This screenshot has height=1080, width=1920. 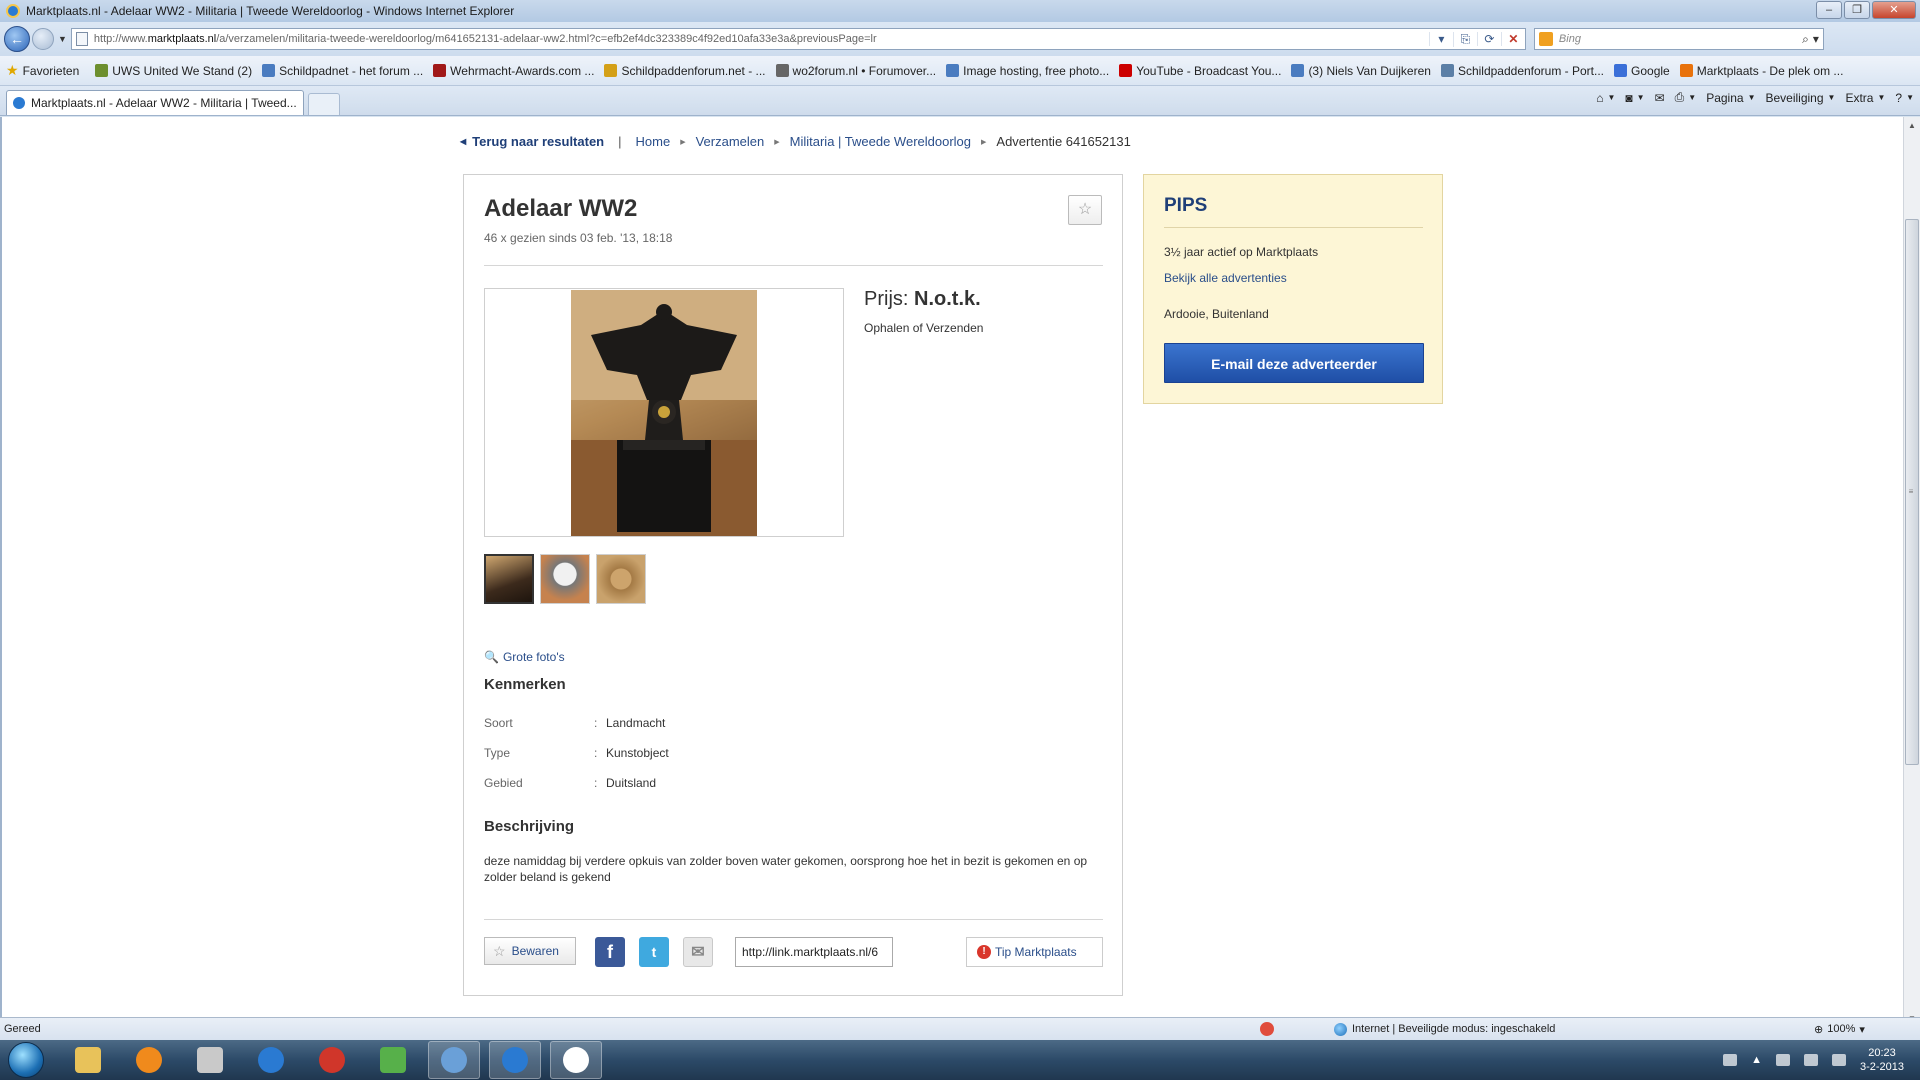 I want to click on tools-menu: Extra ▼, so click(x=1865, y=98).